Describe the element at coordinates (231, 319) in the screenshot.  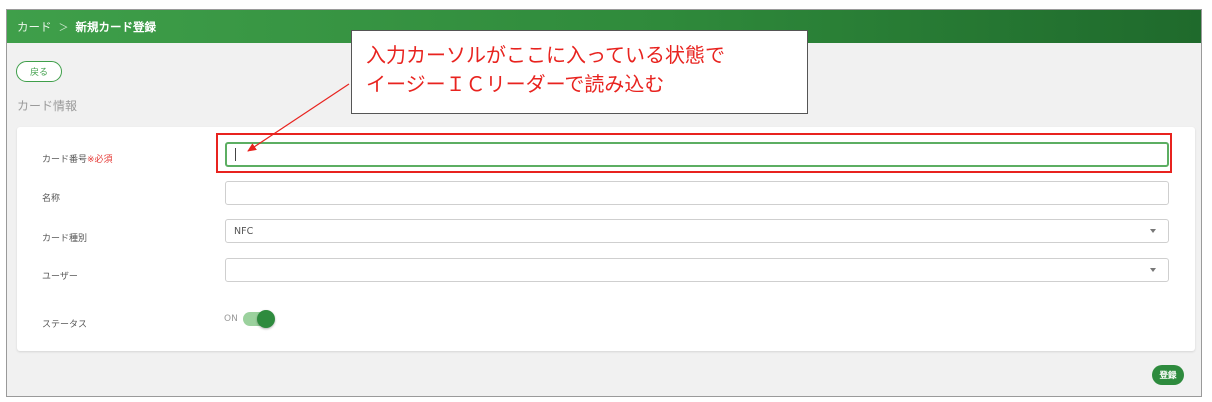
I see `status-toggle-text: ON` at that location.